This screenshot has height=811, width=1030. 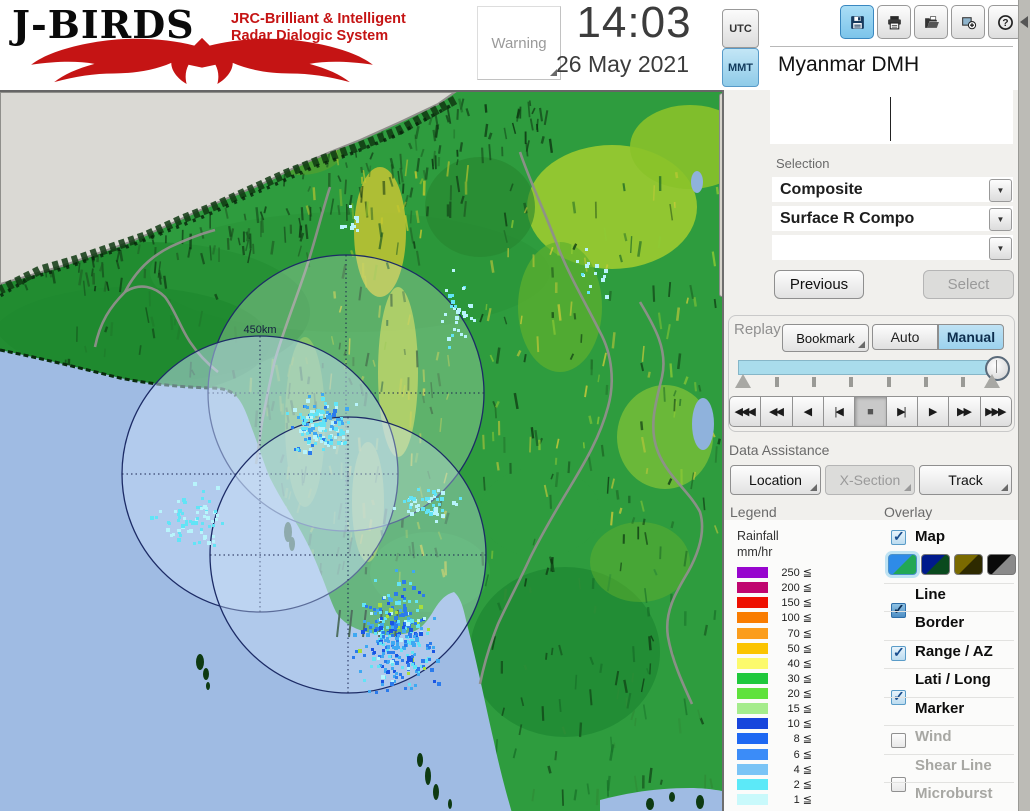 I want to click on step-back-button: |◀, so click(x=839, y=411).